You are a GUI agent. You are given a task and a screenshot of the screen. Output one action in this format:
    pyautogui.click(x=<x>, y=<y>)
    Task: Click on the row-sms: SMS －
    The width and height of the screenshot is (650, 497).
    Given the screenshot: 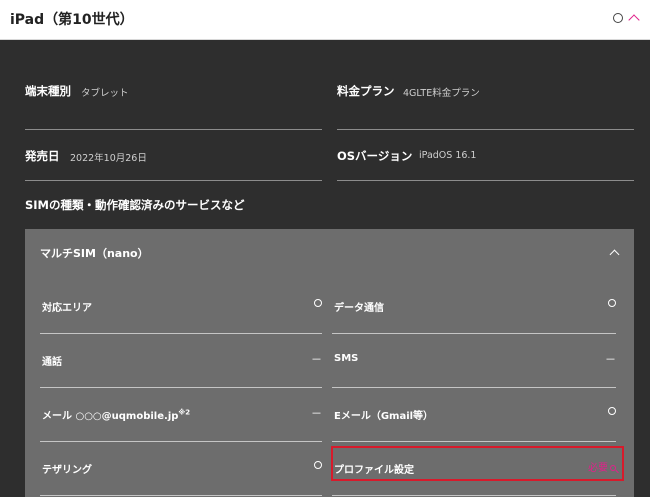 What is the action you would take?
    pyautogui.click(x=474, y=361)
    